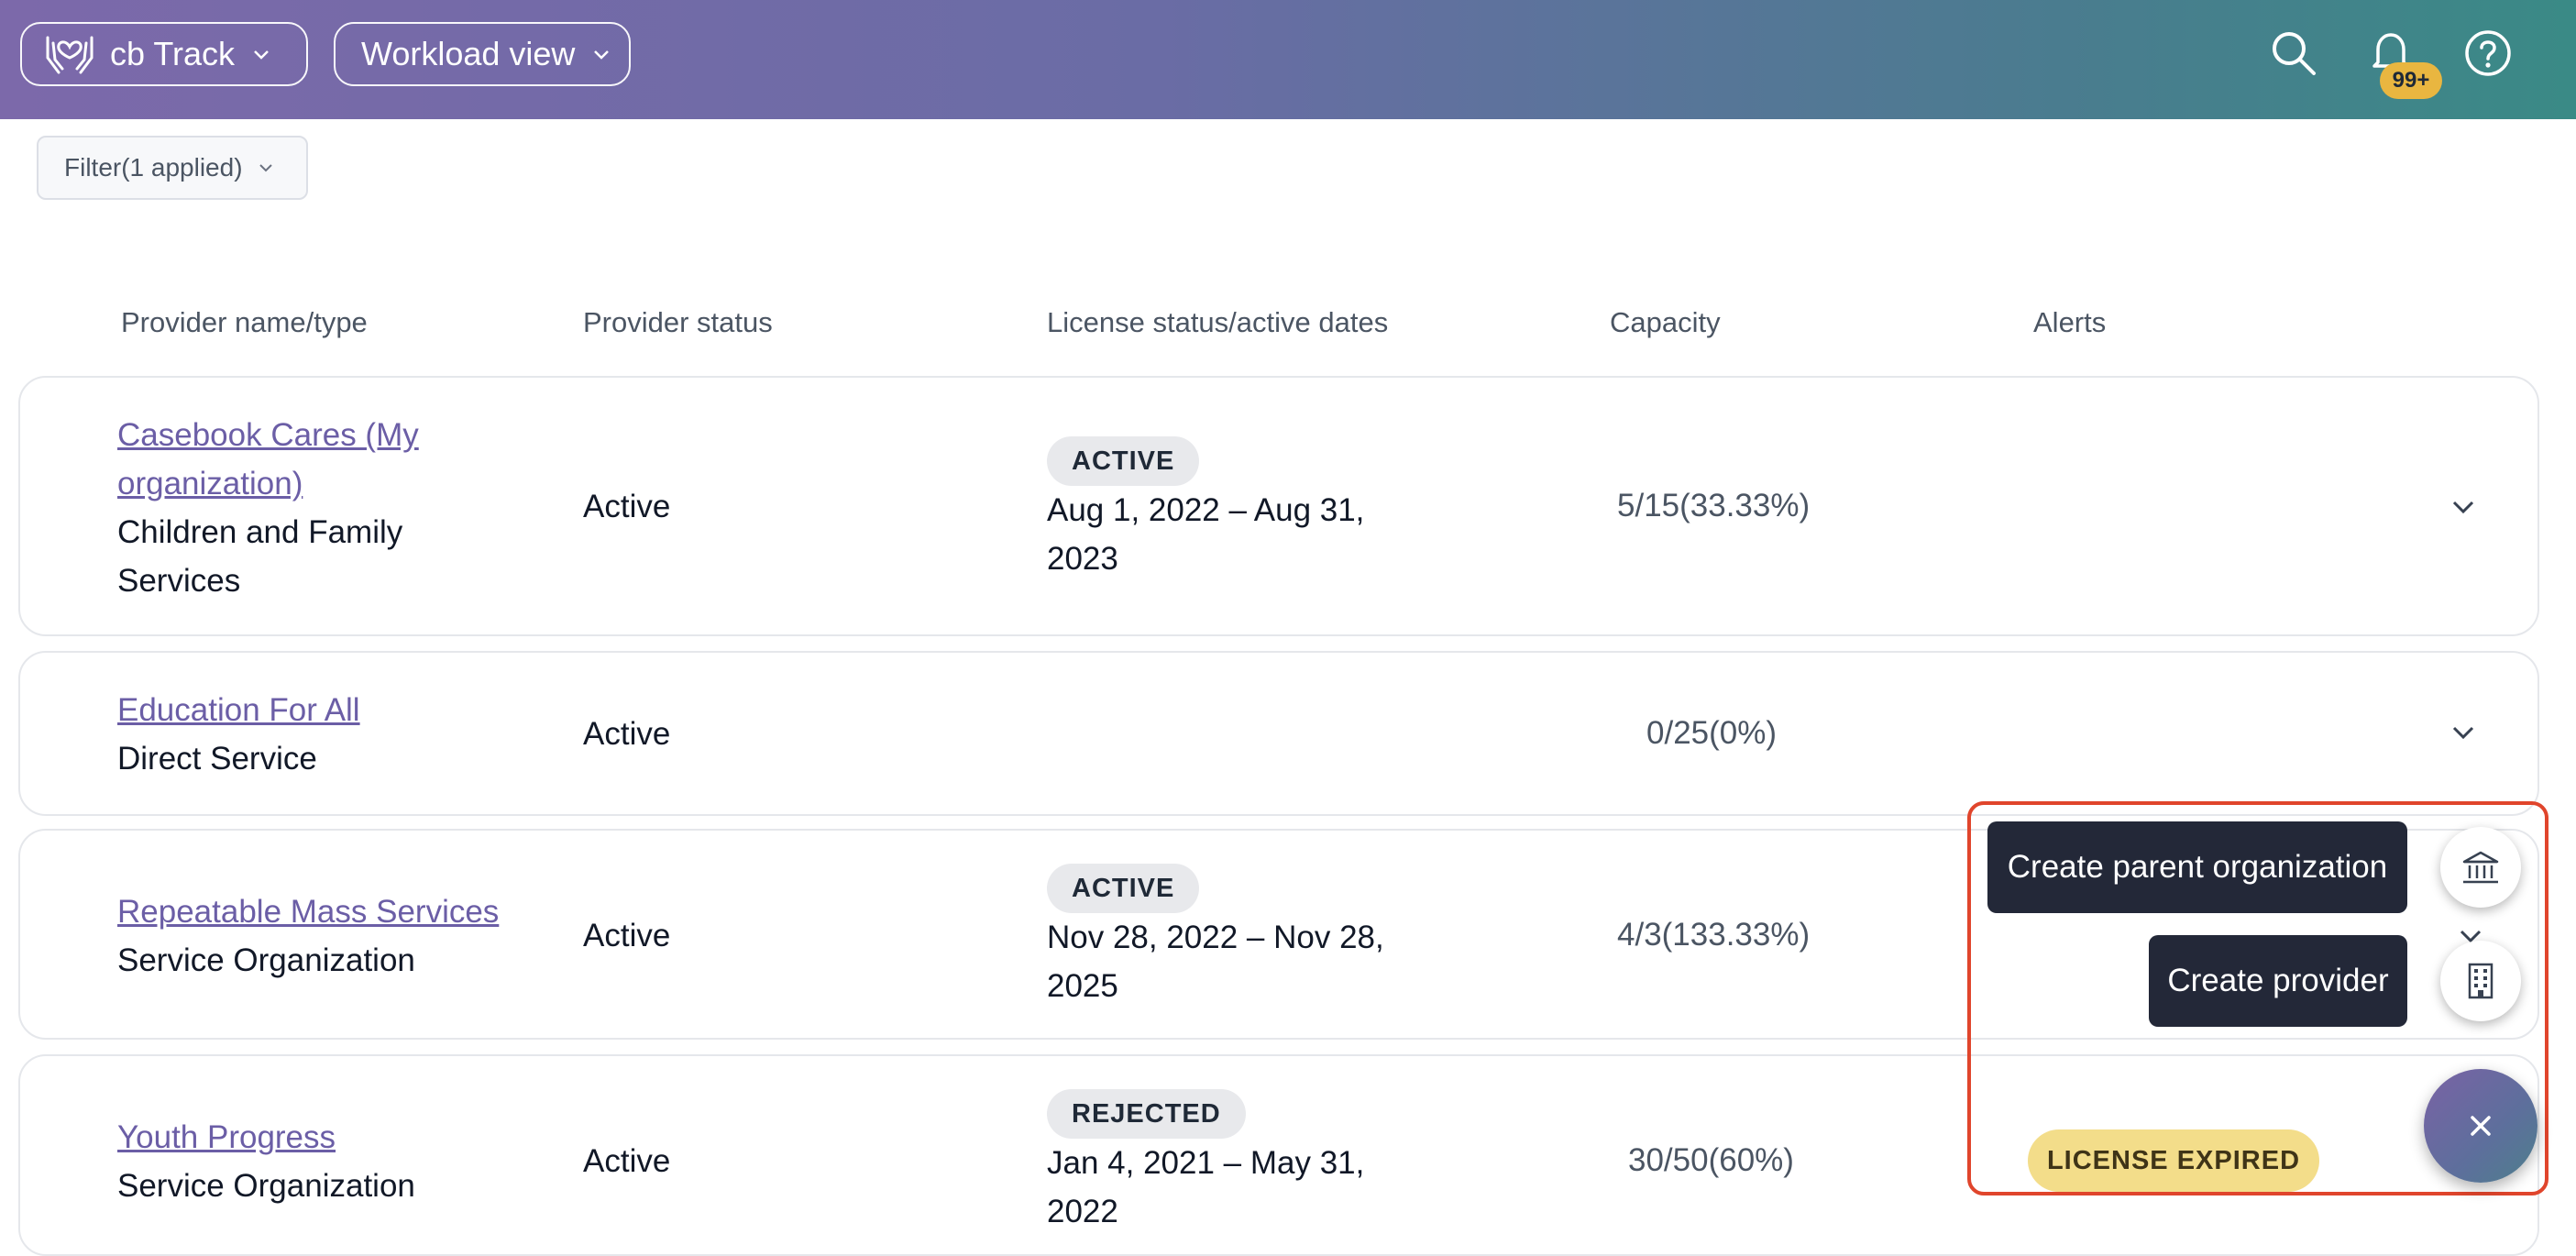 Image resolution: width=2576 pixels, height=1256 pixels. I want to click on column-header-provider-status: Provider status, so click(678, 322).